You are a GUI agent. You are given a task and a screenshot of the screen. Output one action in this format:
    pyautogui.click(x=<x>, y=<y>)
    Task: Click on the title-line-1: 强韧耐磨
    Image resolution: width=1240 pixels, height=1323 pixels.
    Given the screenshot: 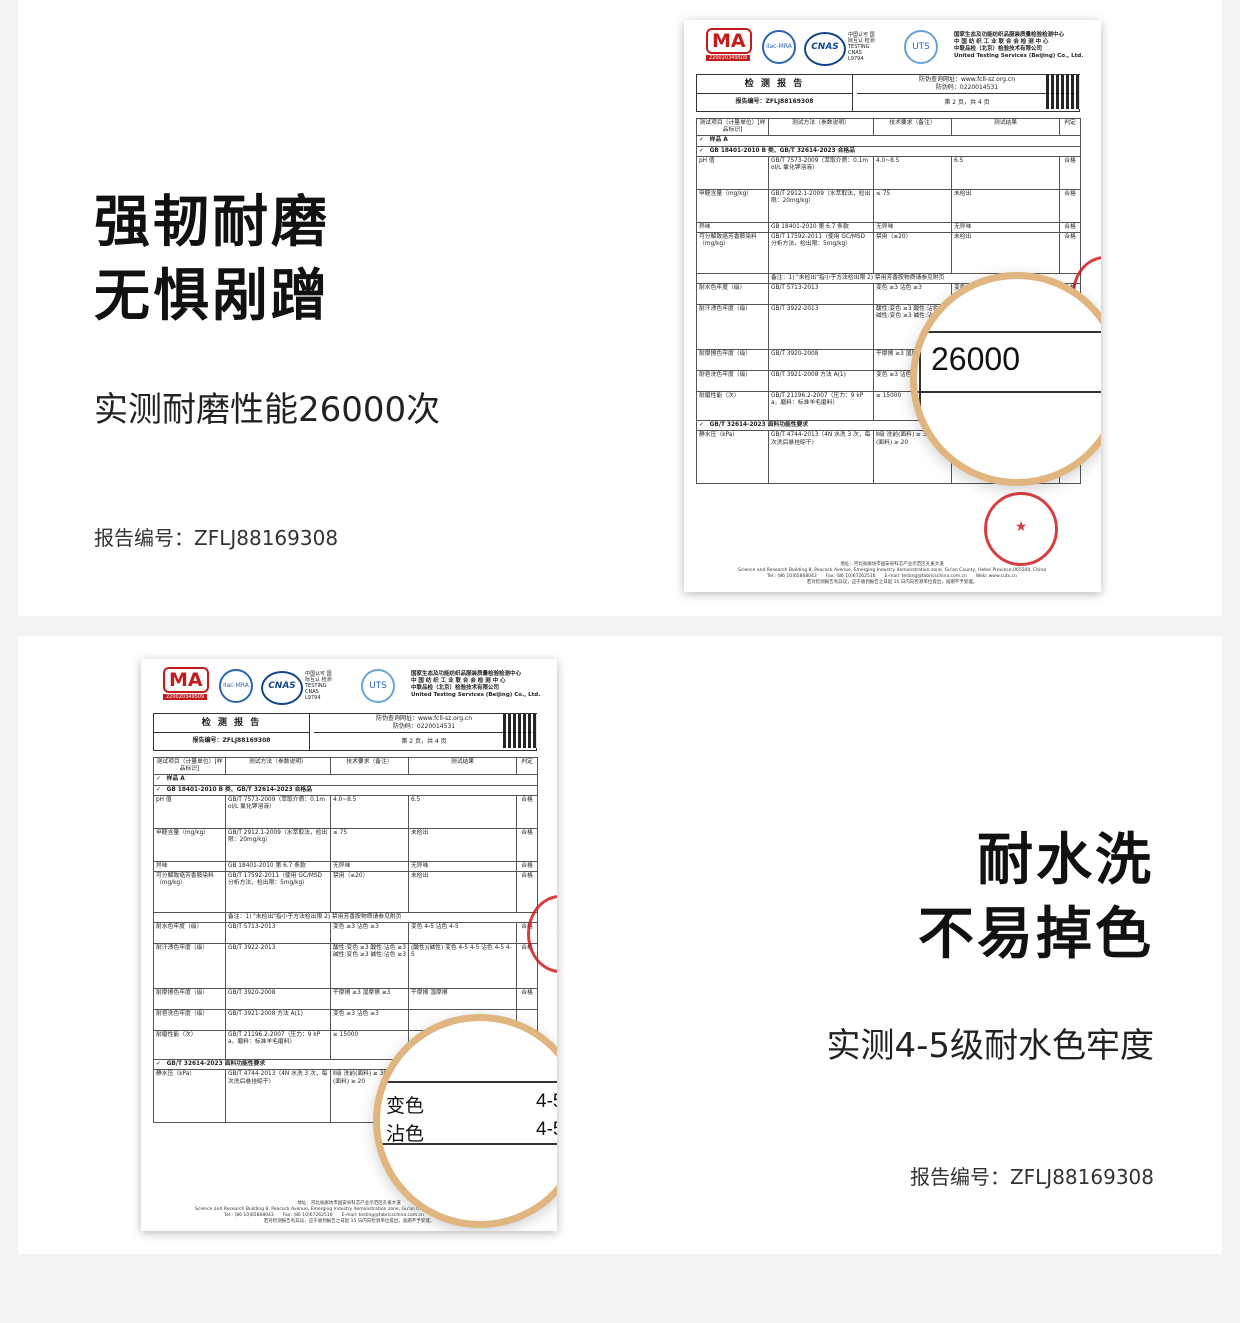 What is the action you would take?
    pyautogui.click(x=212, y=222)
    